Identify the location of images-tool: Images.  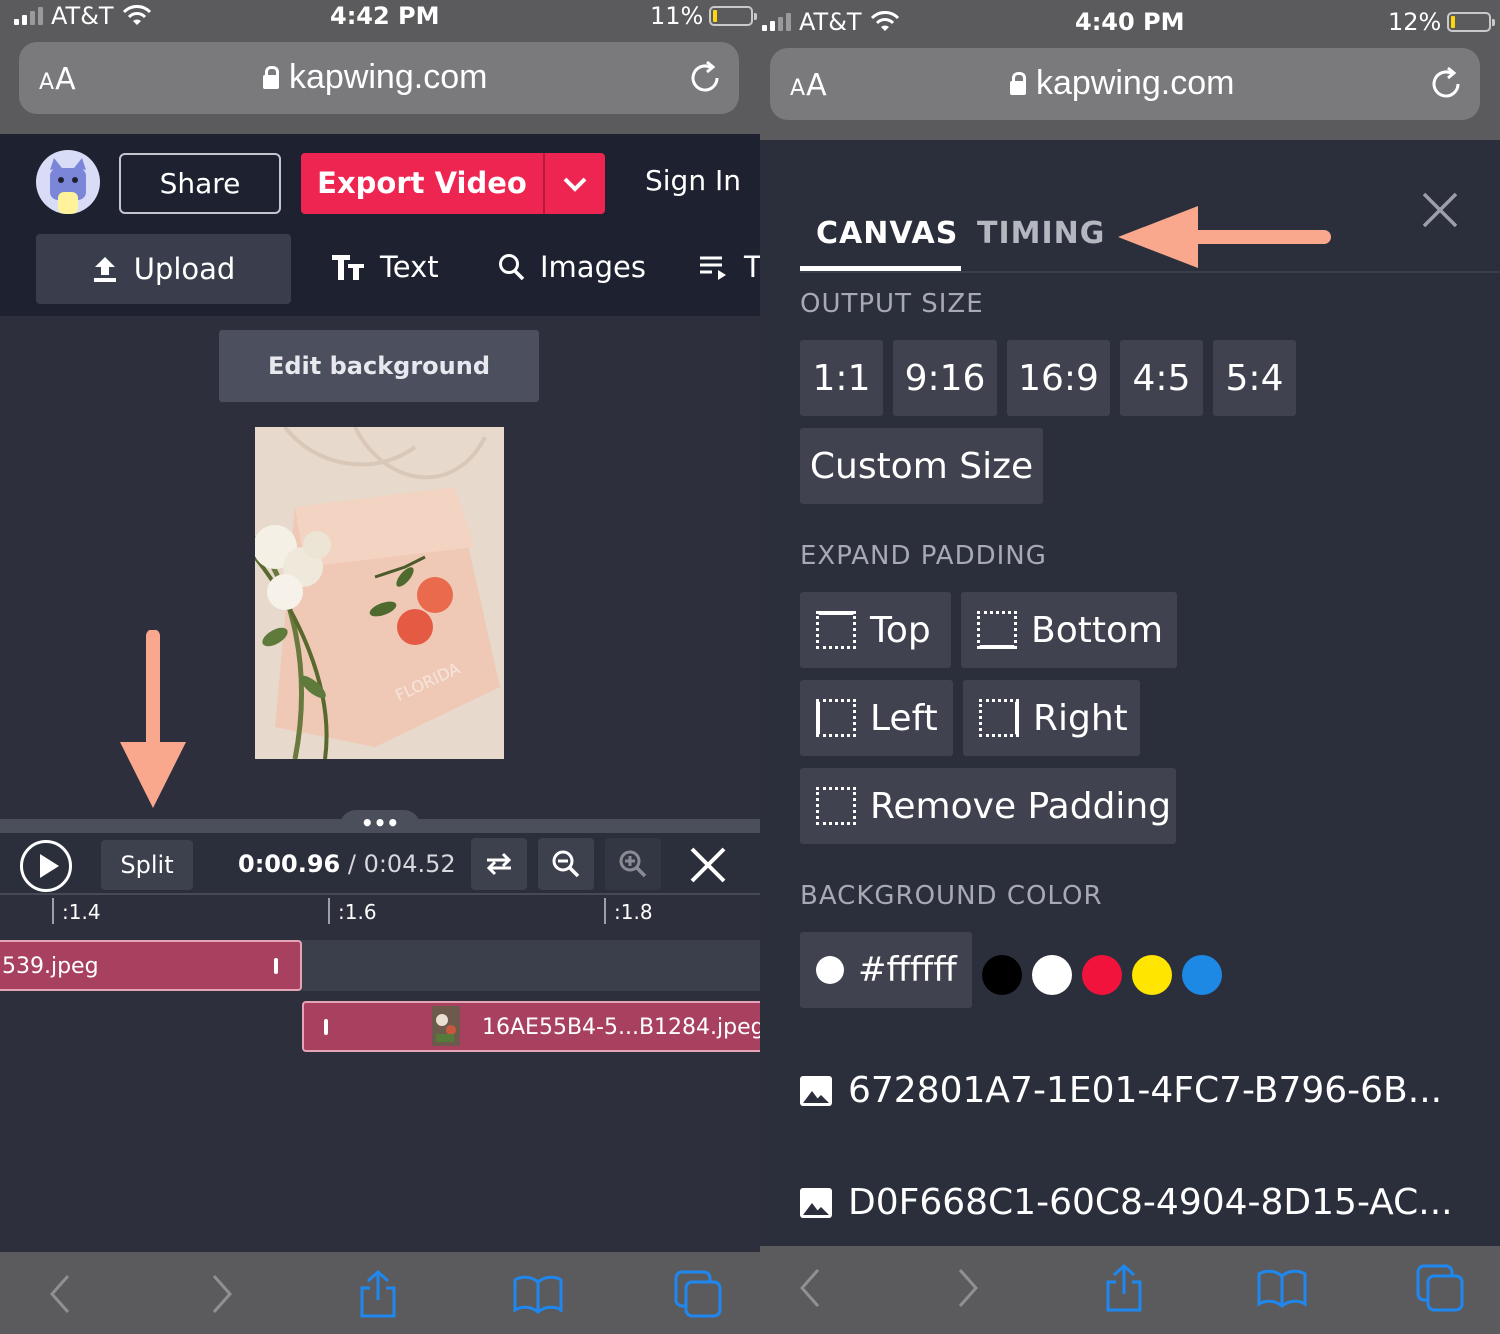
(572, 267).